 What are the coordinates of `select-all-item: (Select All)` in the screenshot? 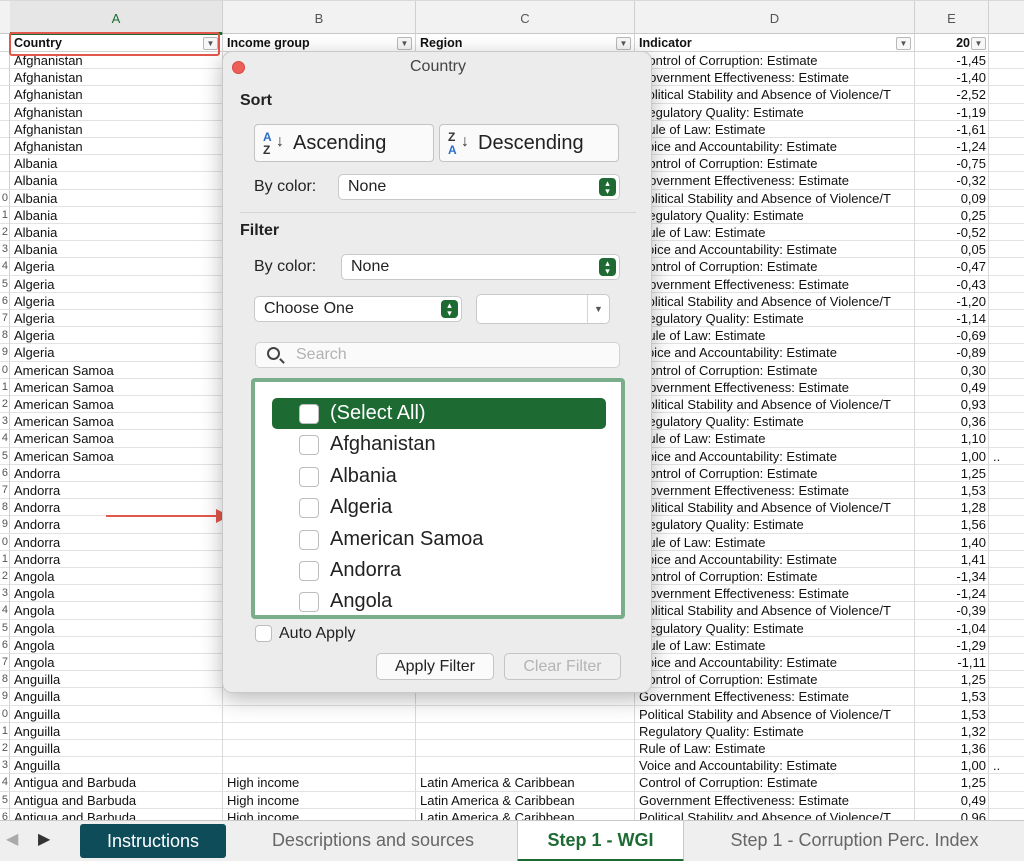 It's located at (439, 413).